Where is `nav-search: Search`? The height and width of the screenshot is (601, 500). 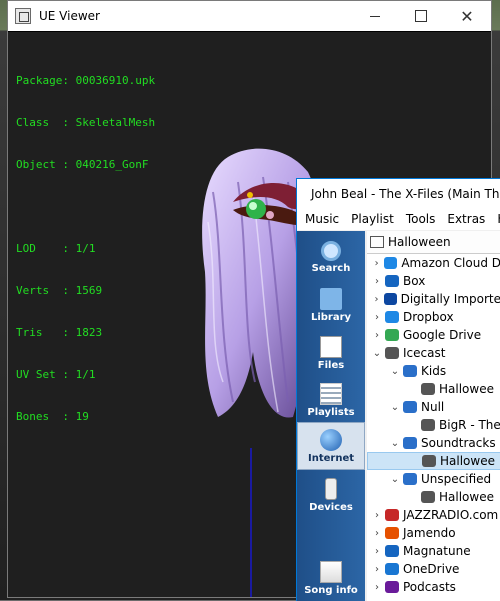 nav-search: Search is located at coordinates (331, 258).